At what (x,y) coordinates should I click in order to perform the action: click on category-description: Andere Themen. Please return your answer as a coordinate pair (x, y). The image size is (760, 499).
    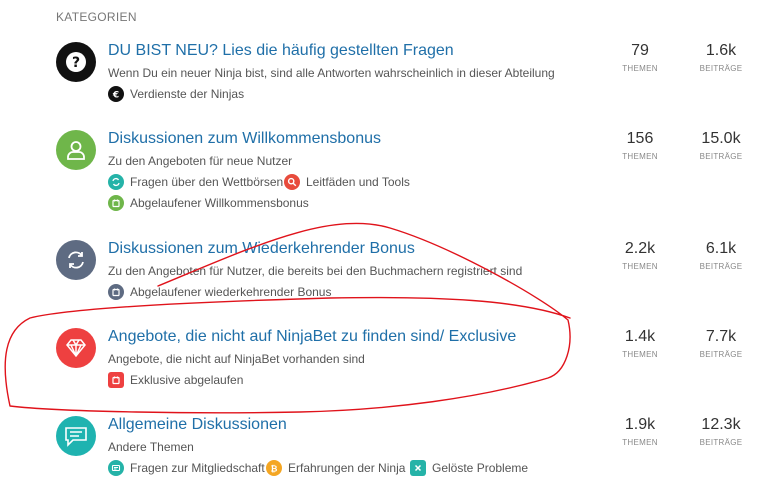
    Looking at the image, I should click on (151, 447).